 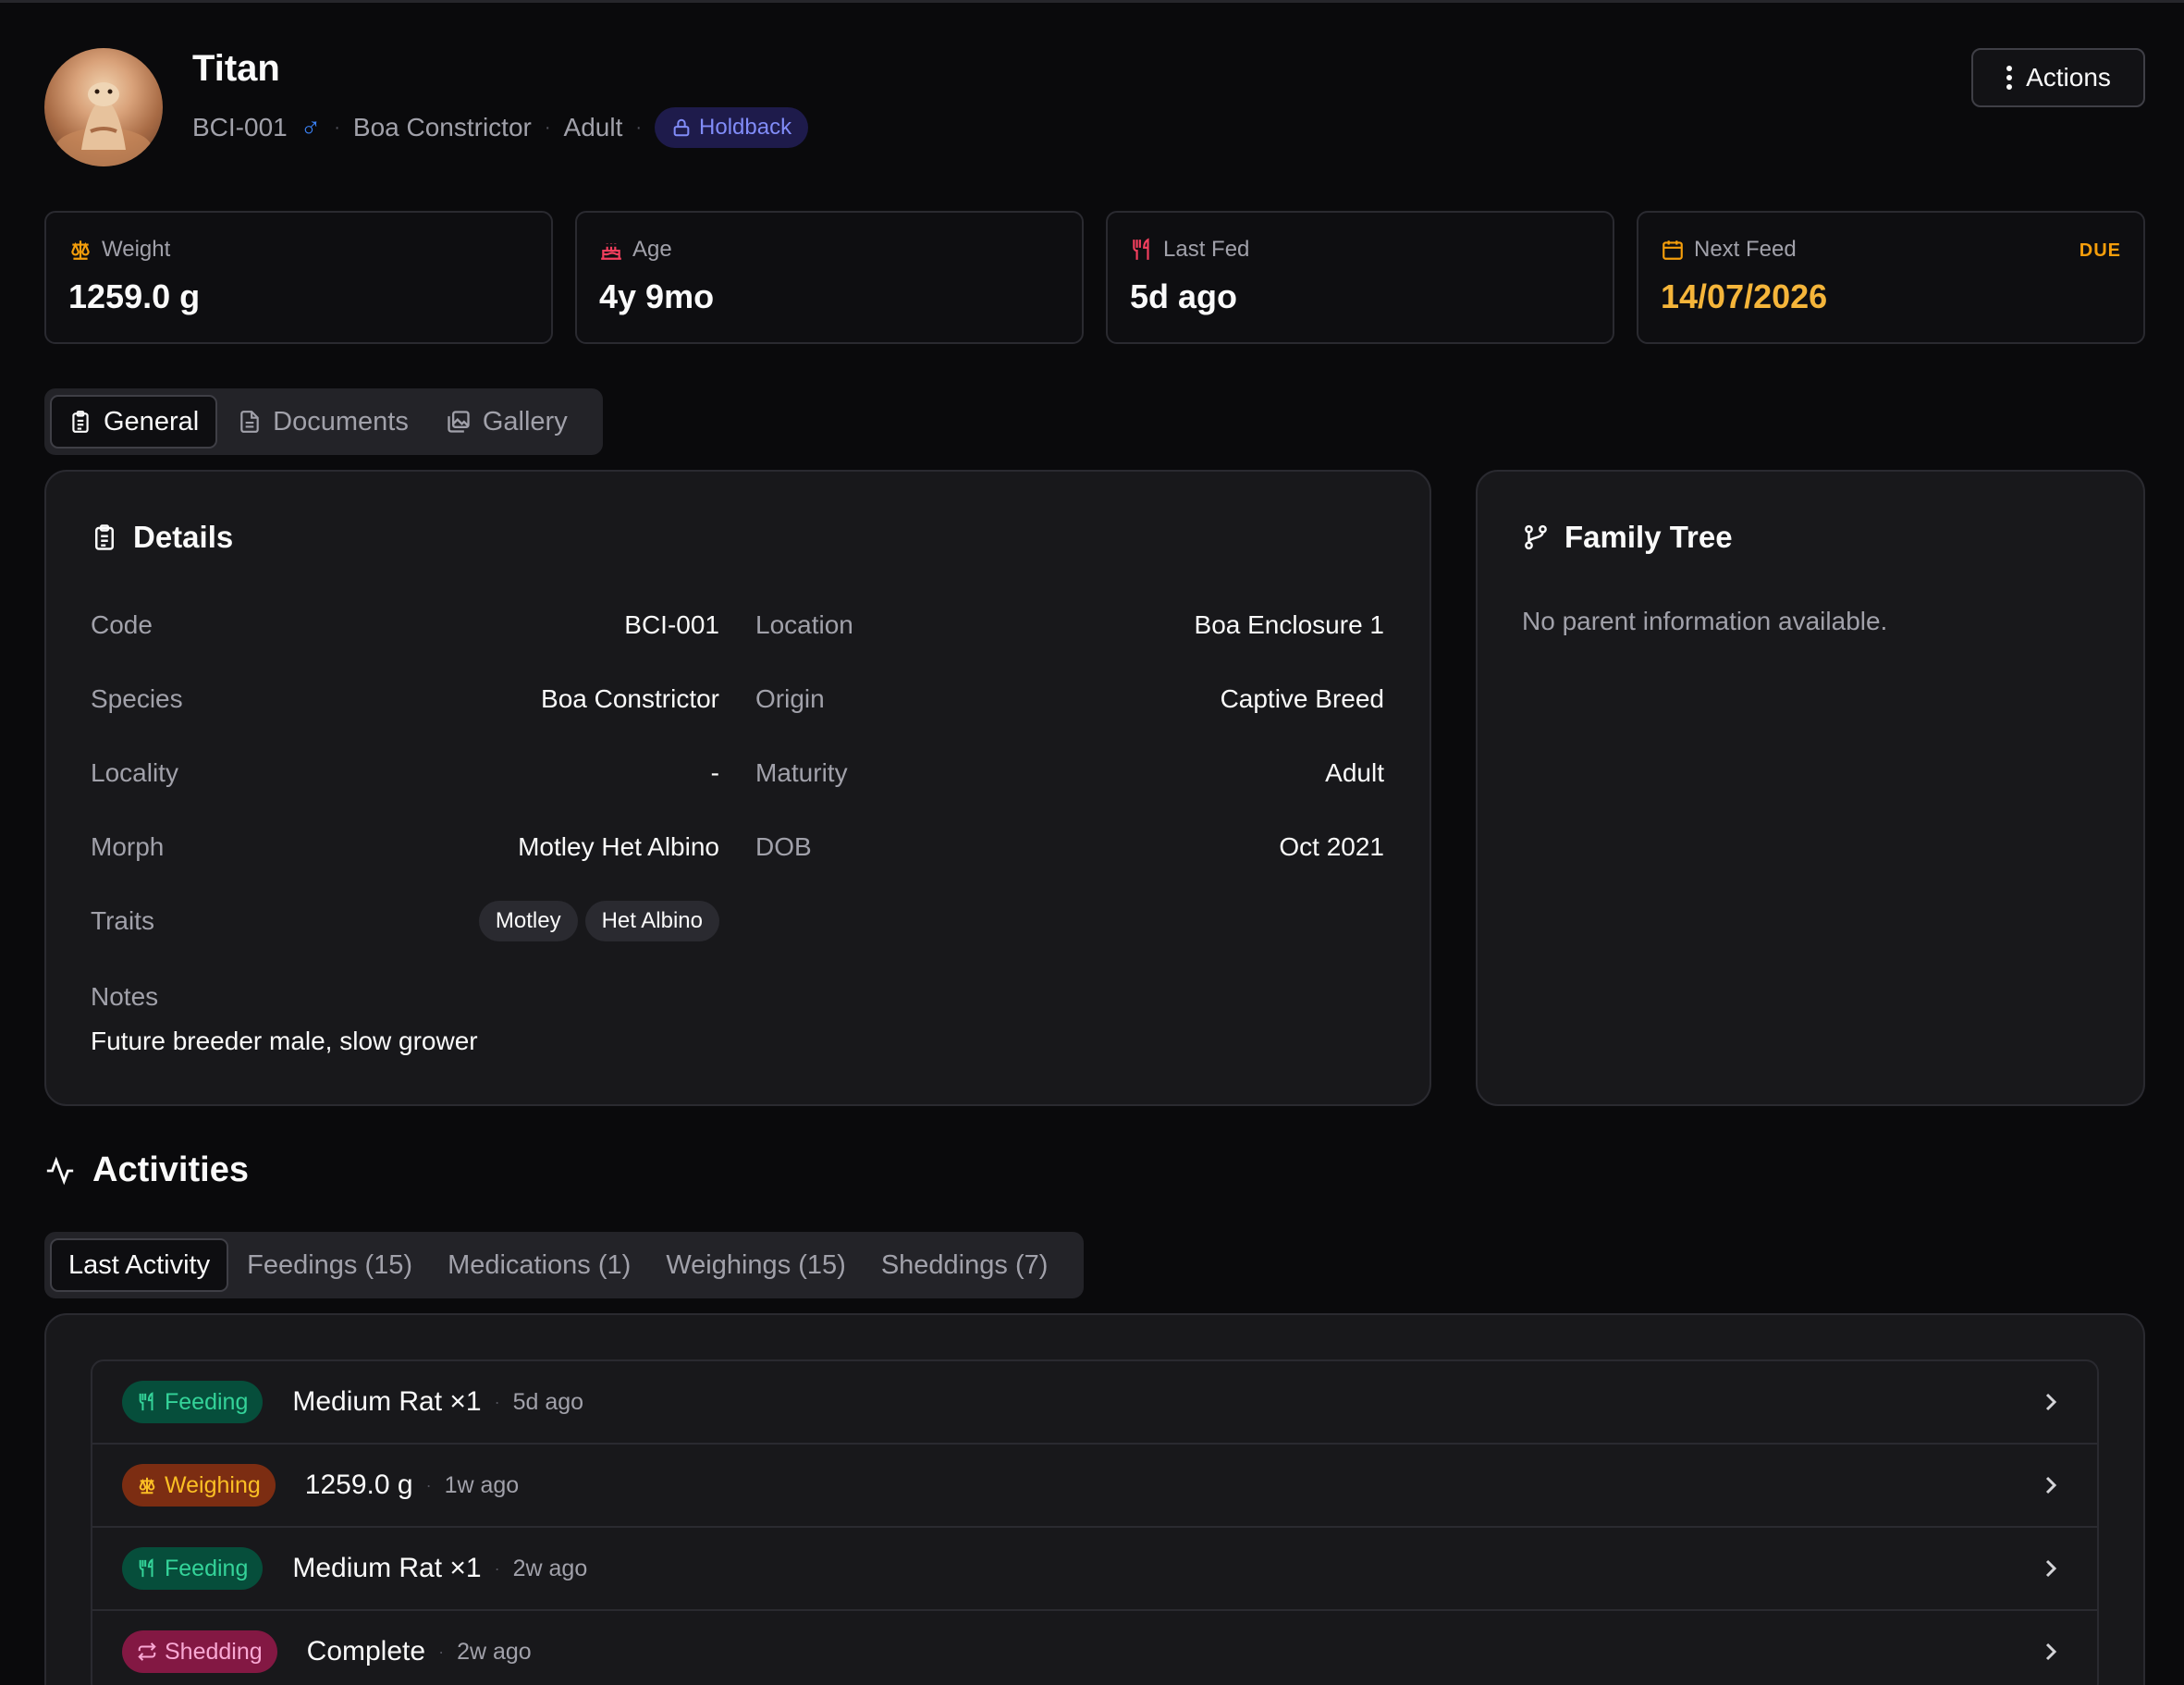 I want to click on detail-row-traits: Traits Motley Het Albino, so click(x=405, y=921).